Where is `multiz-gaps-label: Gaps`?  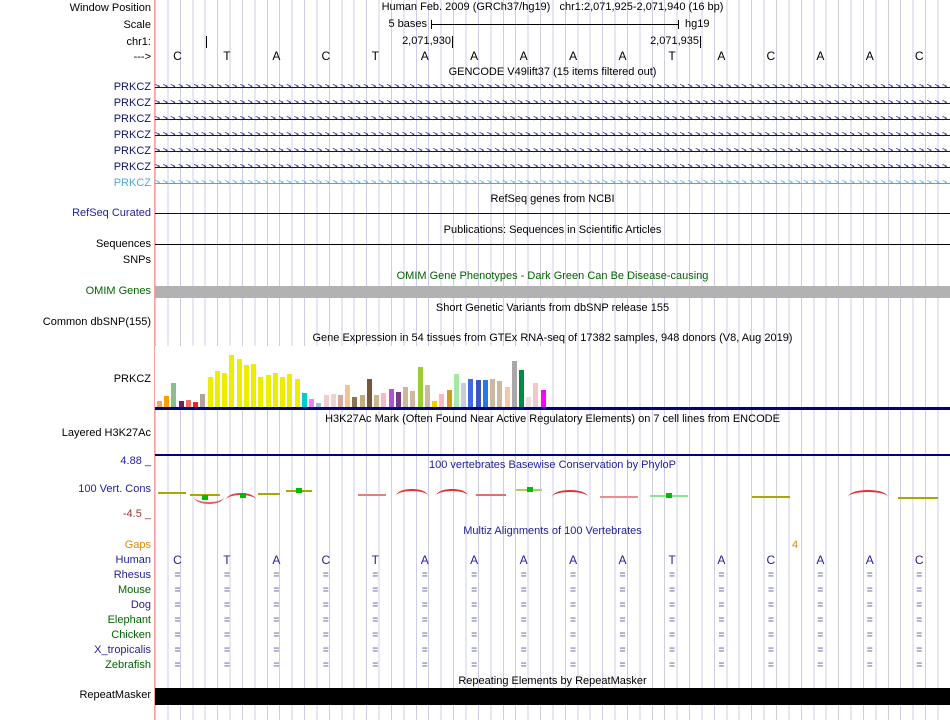
multiz-gaps-label: Gaps is located at coordinates (75, 545).